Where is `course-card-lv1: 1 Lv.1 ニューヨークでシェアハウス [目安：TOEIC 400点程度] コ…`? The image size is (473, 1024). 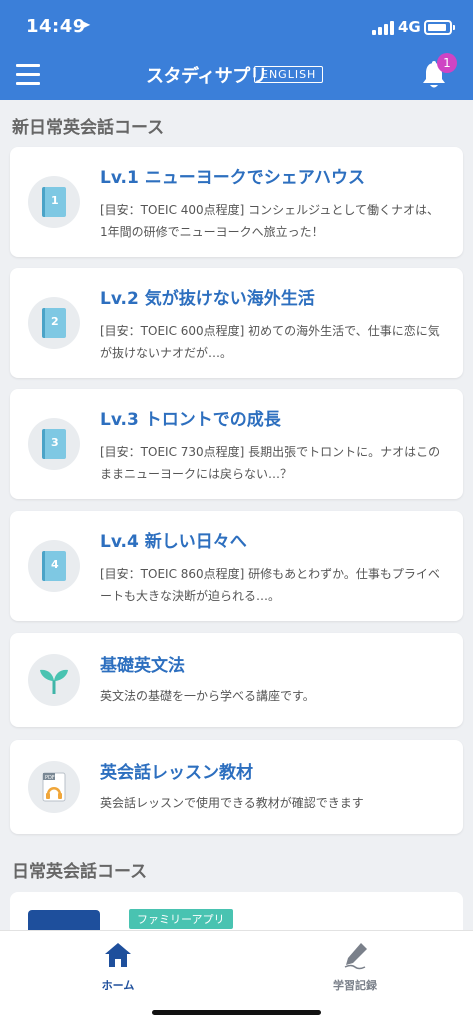 course-card-lv1: 1 Lv.1 ニューヨークでシェアハウス [目安：TOEIC 400点程度] コ… is located at coordinates (236, 202).